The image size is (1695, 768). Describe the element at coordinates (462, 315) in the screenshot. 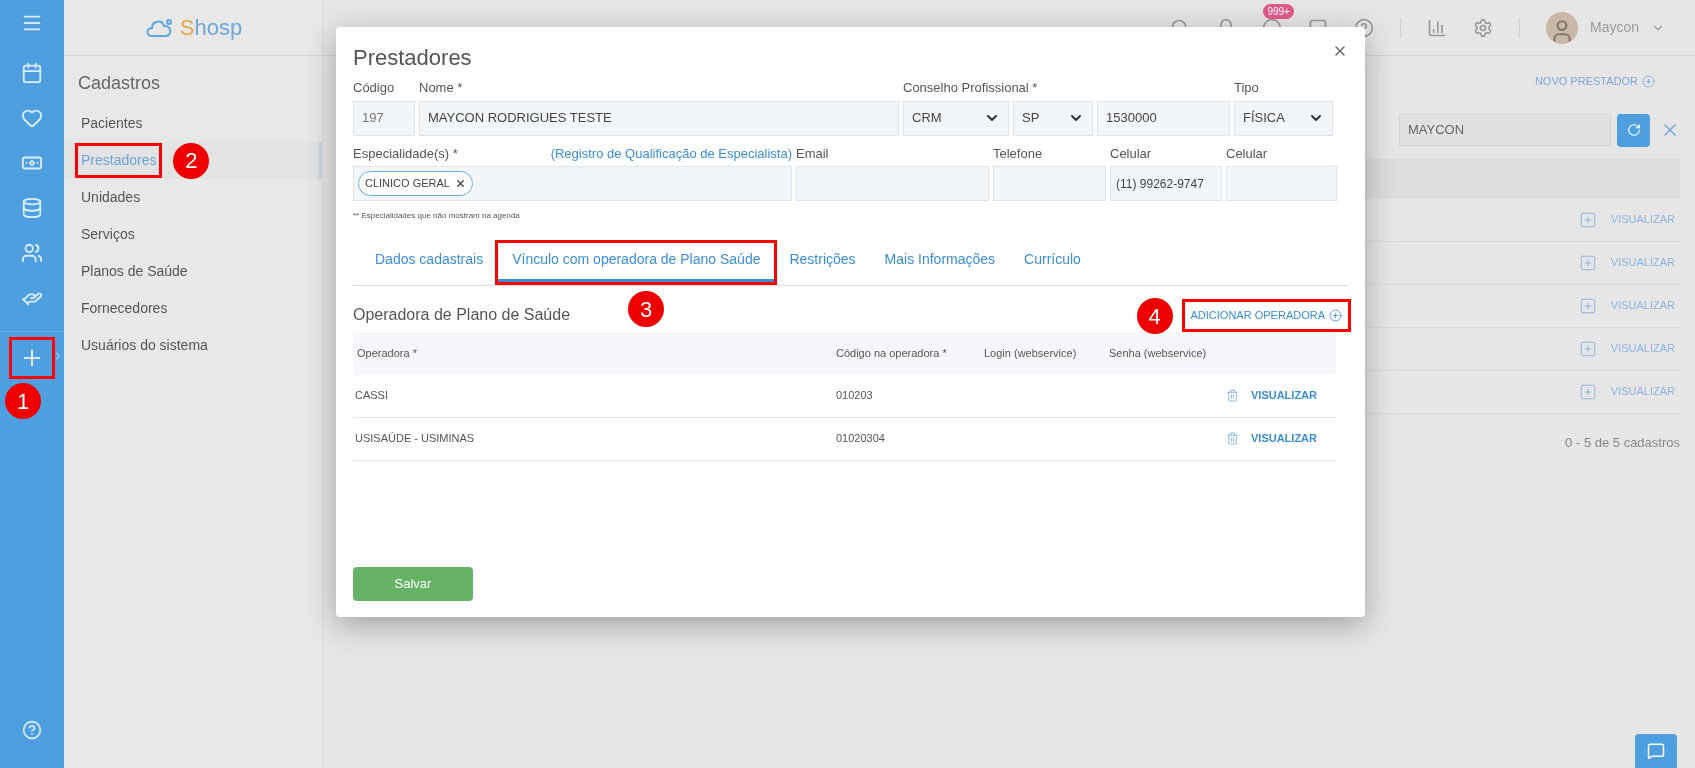

I see `section-title: Operadora de Plano de Saúde` at that location.